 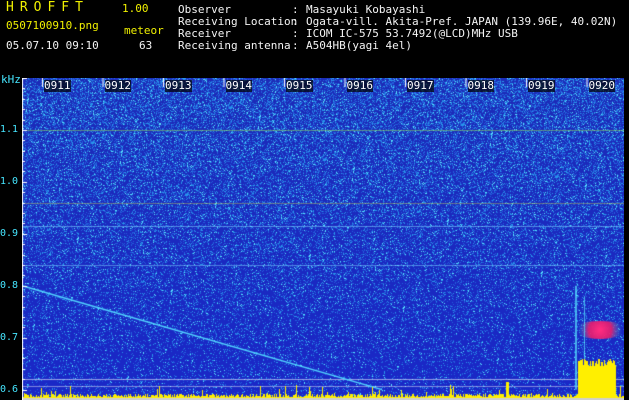 I want to click on time-tick-0916: 0916, so click(x=359, y=85).